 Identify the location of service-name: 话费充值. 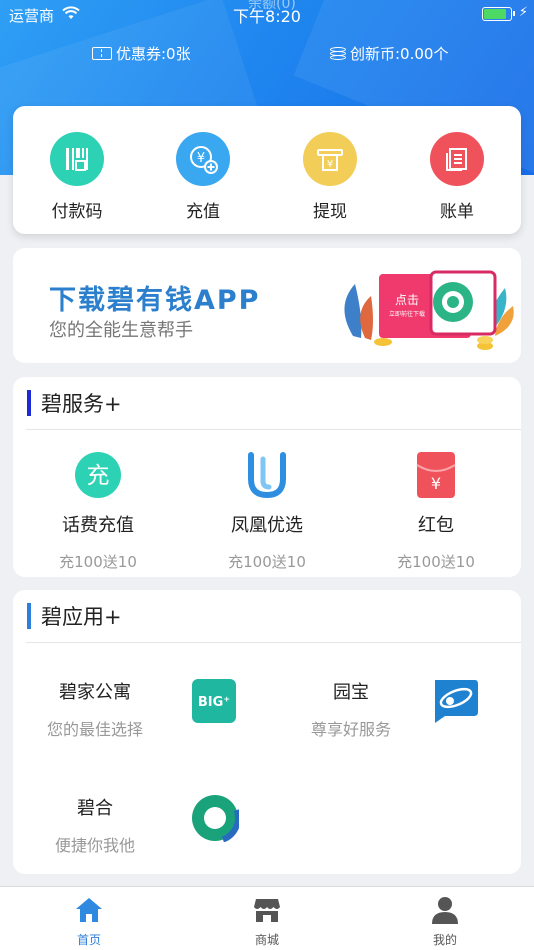
(98, 525).